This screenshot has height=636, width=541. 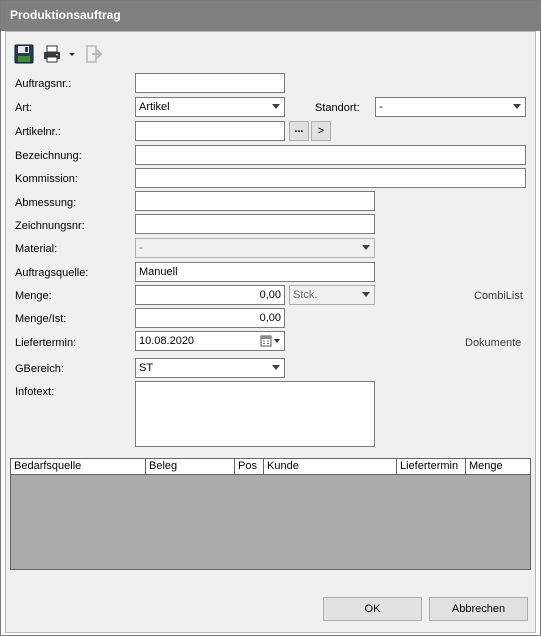 What do you see at coordinates (210, 368) in the screenshot?
I see `business-area-select: ST` at bounding box center [210, 368].